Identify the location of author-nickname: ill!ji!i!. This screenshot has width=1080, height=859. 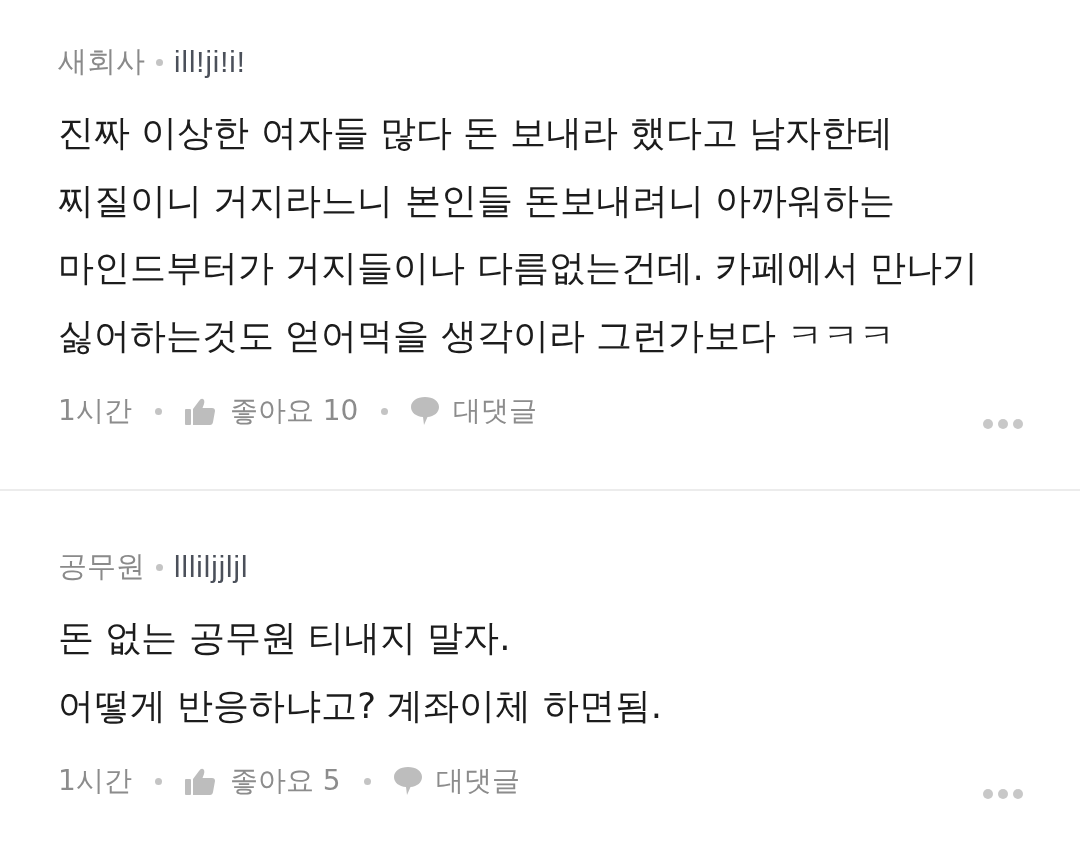
(210, 62).